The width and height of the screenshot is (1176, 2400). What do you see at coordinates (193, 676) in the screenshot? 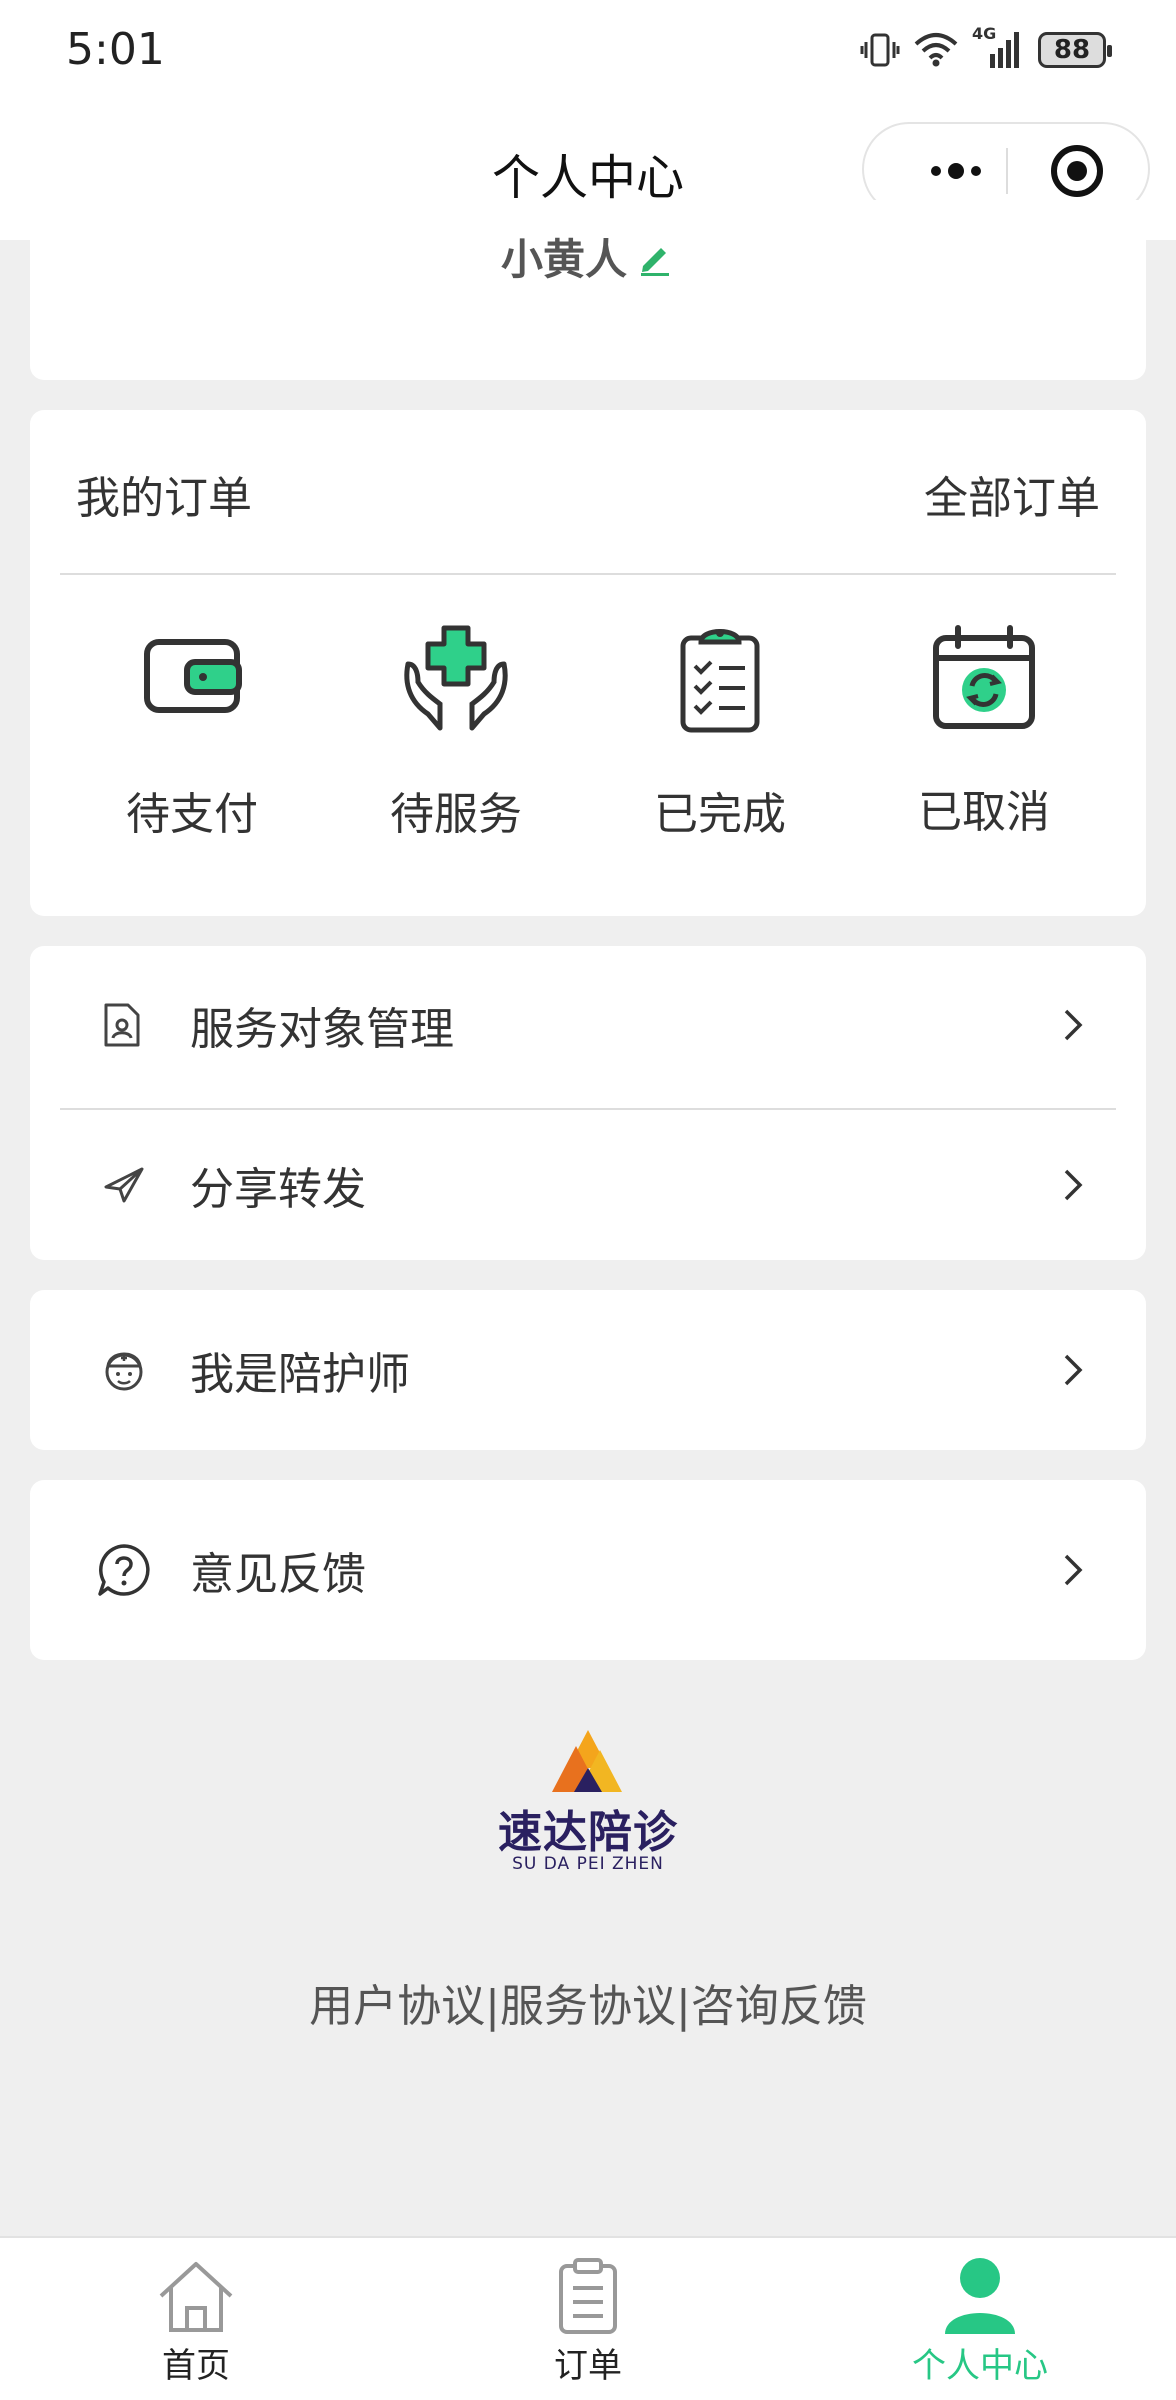
I see `wallet-icon` at bounding box center [193, 676].